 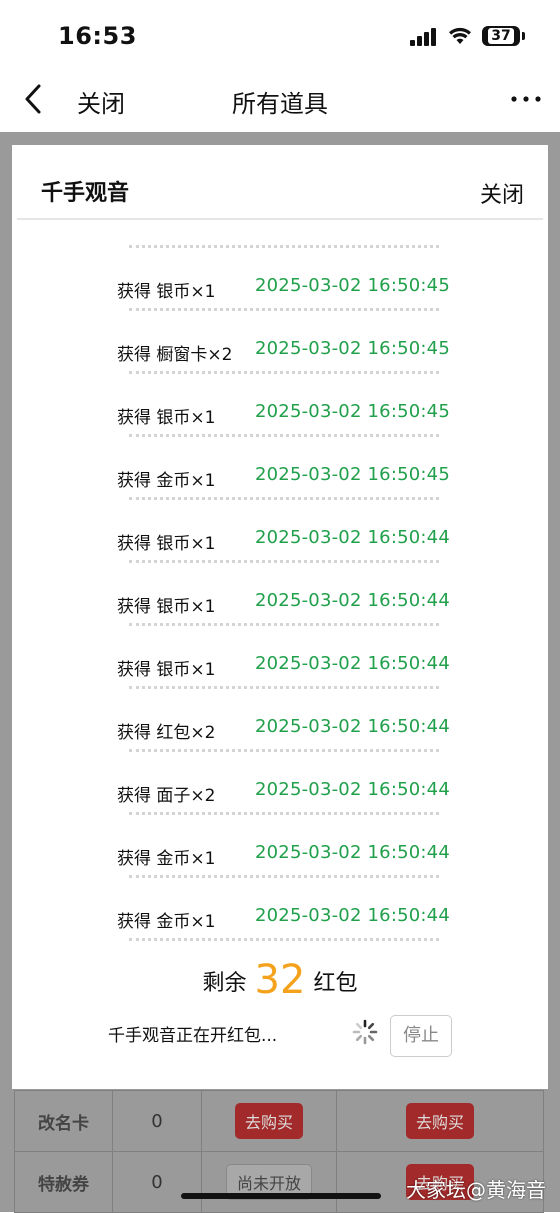 What do you see at coordinates (224, 983) in the screenshot?
I see `remaining-prefix: 剩余` at bounding box center [224, 983].